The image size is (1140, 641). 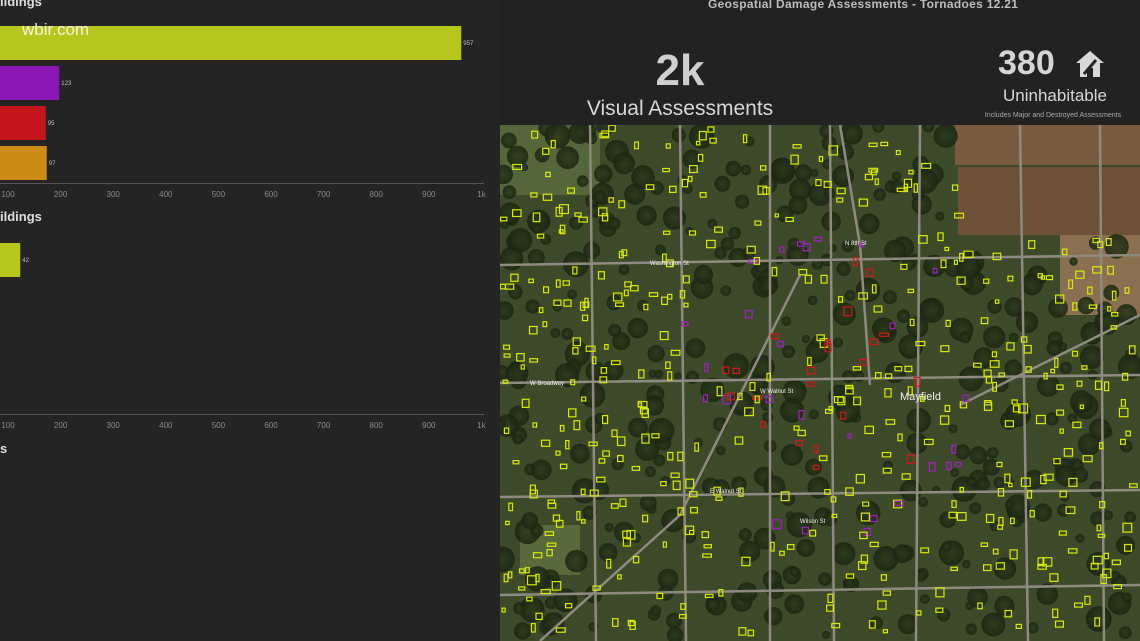 I want to click on map-street-label: W Broadway, so click(x=547, y=384).